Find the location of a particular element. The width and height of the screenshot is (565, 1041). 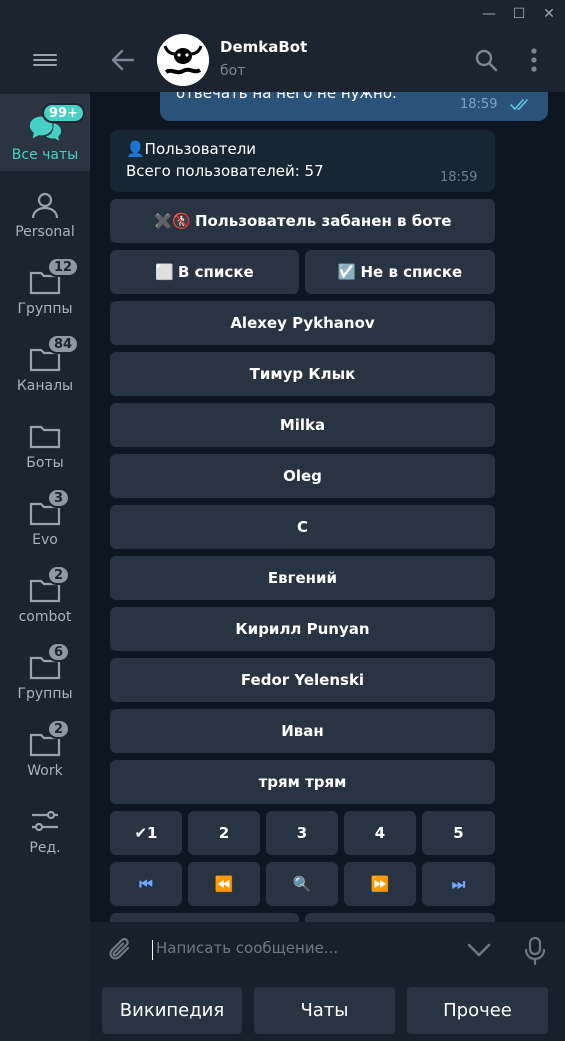

chevron-down-icon is located at coordinates (479, 952).